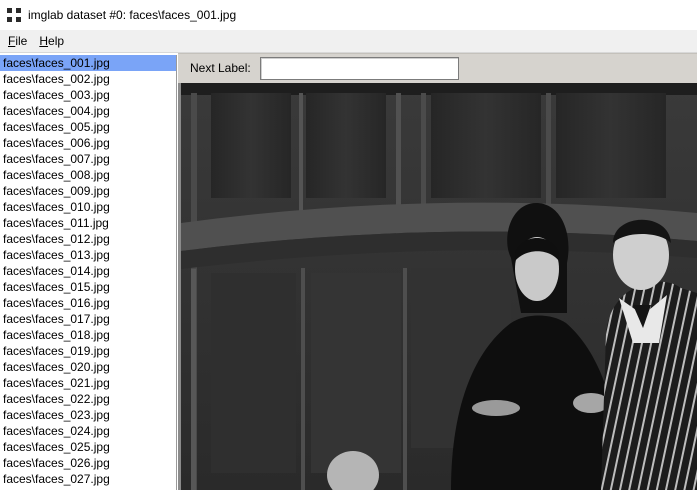  Describe the element at coordinates (88, 239) in the screenshot. I see `file-list-item: faces\faces_012.jpg` at that location.